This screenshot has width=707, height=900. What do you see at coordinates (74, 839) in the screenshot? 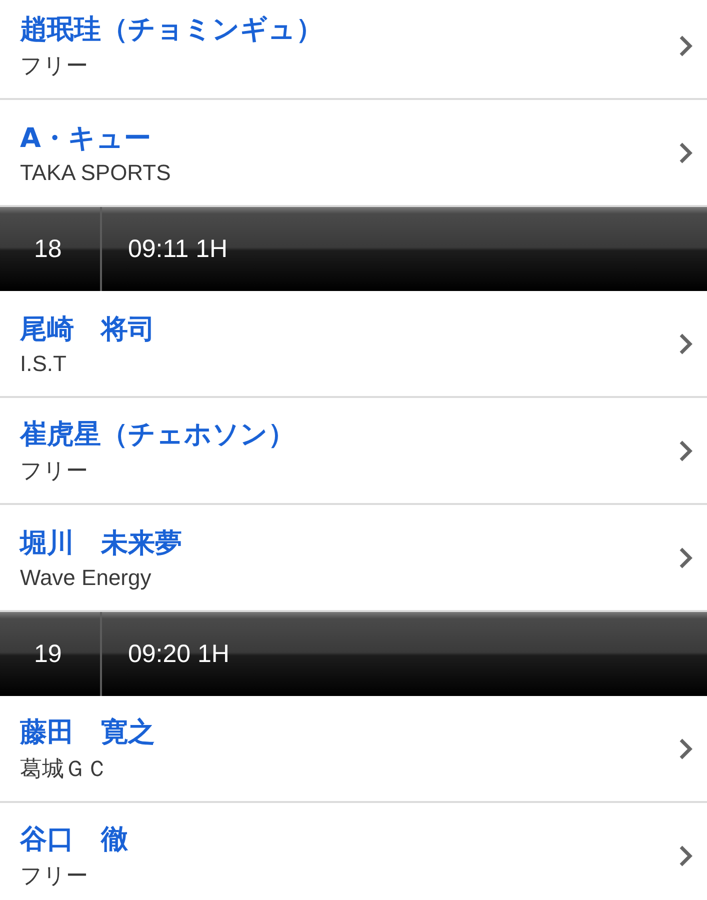
I see `player-name: 谷口 徹` at bounding box center [74, 839].